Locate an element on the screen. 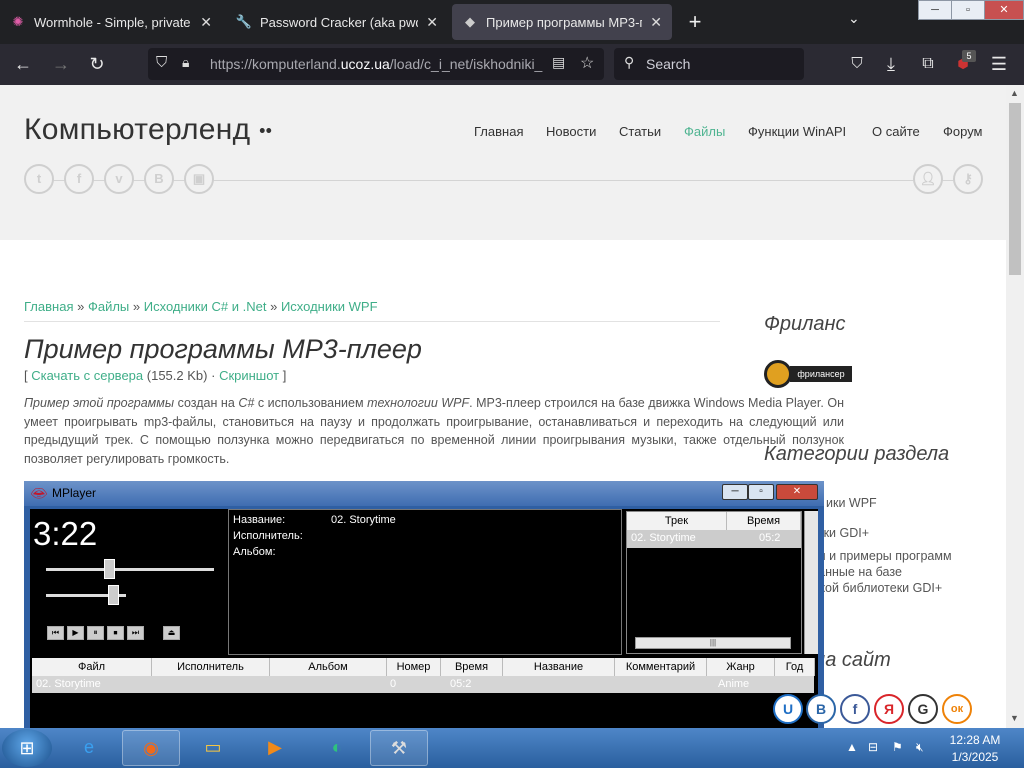 The width and height of the screenshot is (1024, 768). vk-icon: B is located at coordinates (159, 179).